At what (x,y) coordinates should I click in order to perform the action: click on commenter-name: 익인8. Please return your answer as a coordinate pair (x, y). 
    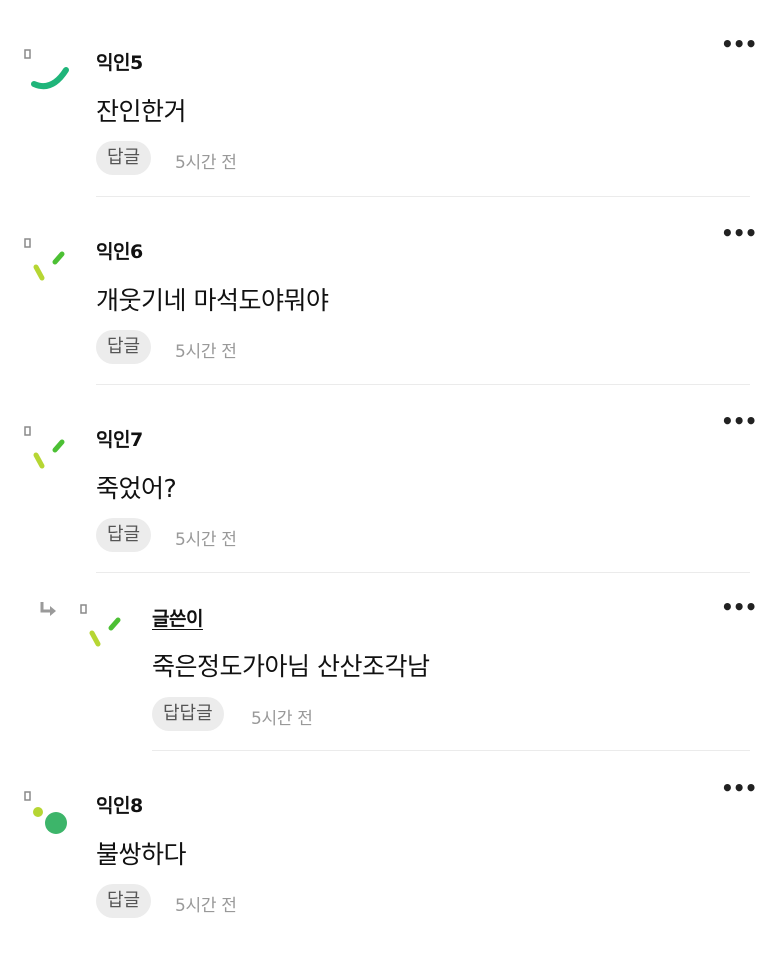
    Looking at the image, I should click on (119, 804).